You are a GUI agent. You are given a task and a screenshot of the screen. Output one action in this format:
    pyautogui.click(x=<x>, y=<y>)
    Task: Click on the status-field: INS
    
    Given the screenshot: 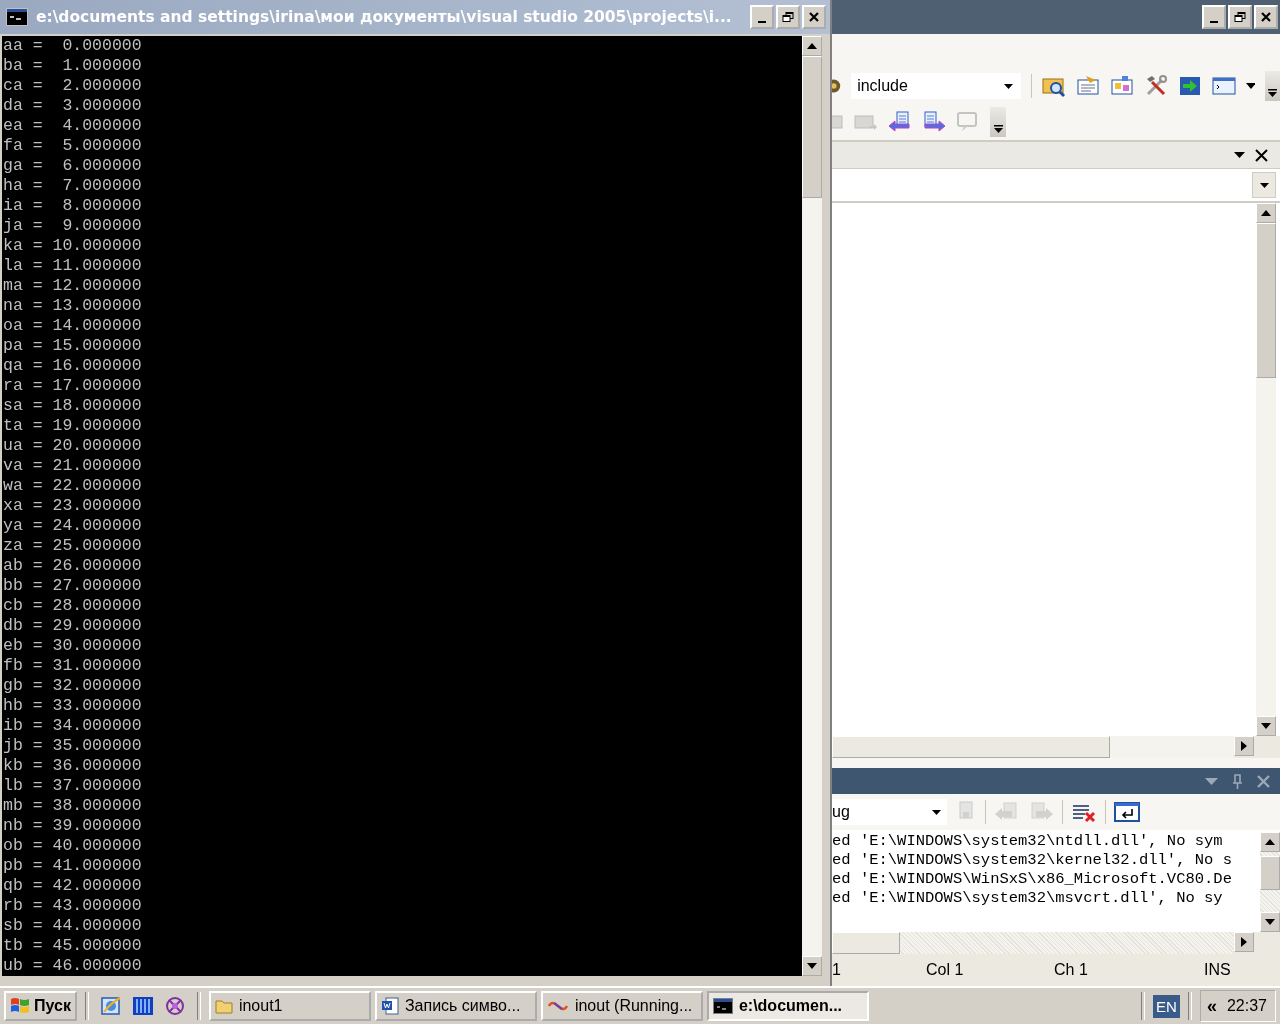 What is the action you would take?
    pyautogui.click(x=1217, y=970)
    